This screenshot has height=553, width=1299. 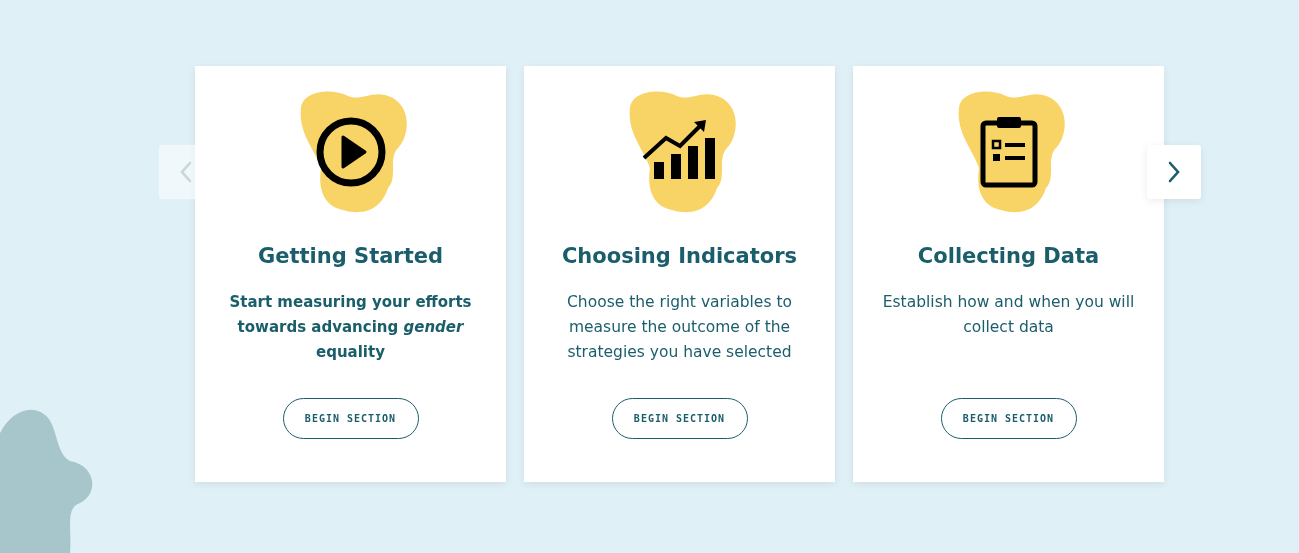 I want to click on card-description: Establish how and when you will collect data, so click(x=1008, y=315).